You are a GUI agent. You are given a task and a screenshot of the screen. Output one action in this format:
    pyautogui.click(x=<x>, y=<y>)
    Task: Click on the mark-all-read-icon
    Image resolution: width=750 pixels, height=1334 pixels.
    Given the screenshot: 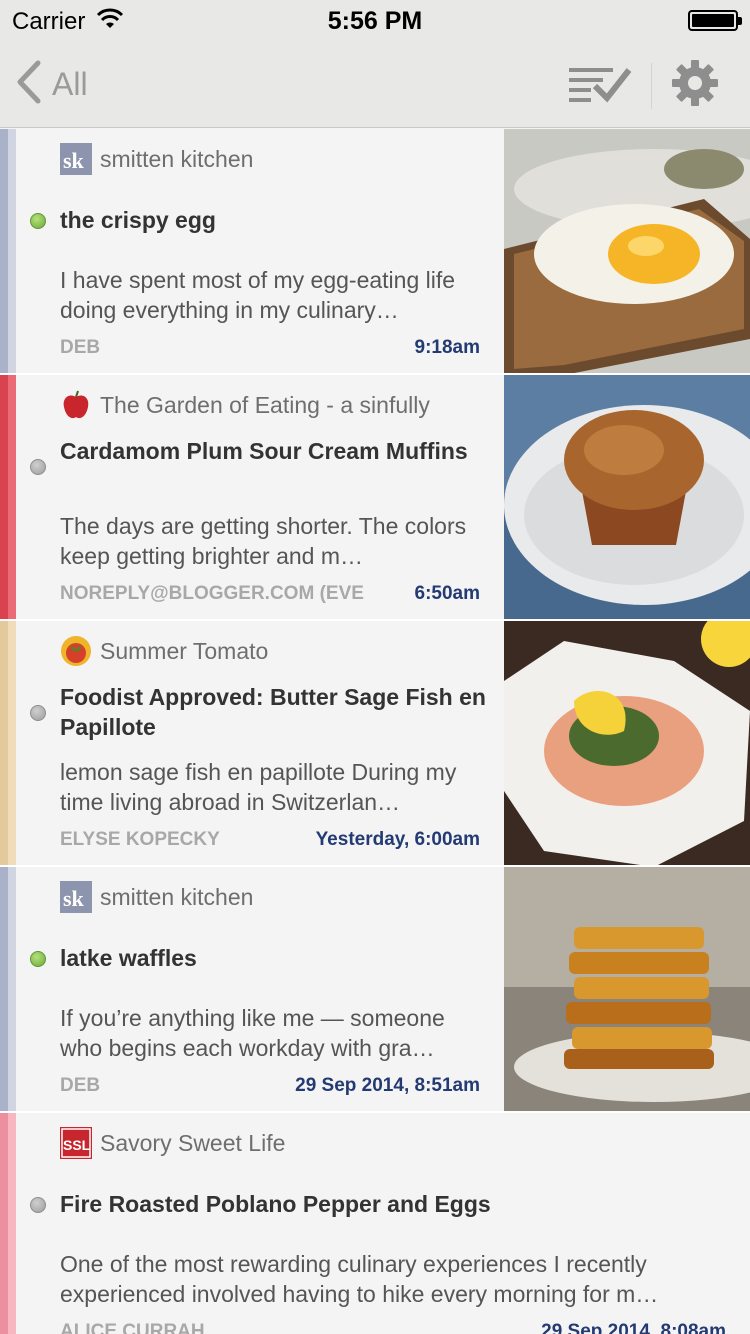 What is the action you would take?
    pyautogui.click(x=600, y=85)
    